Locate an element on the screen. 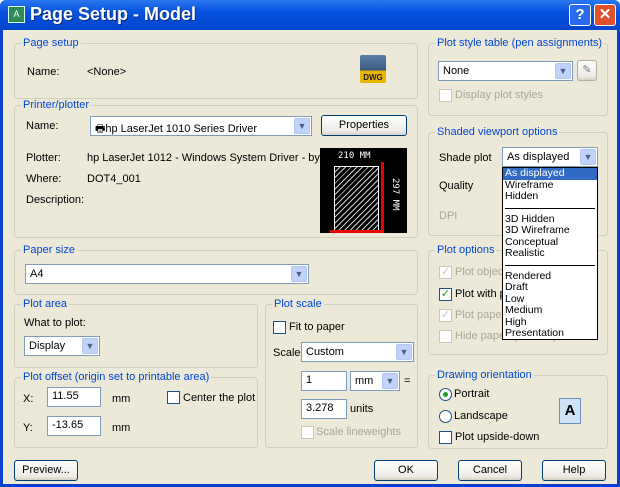  shade-plot-value: As displayed is located at coordinates (538, 157).